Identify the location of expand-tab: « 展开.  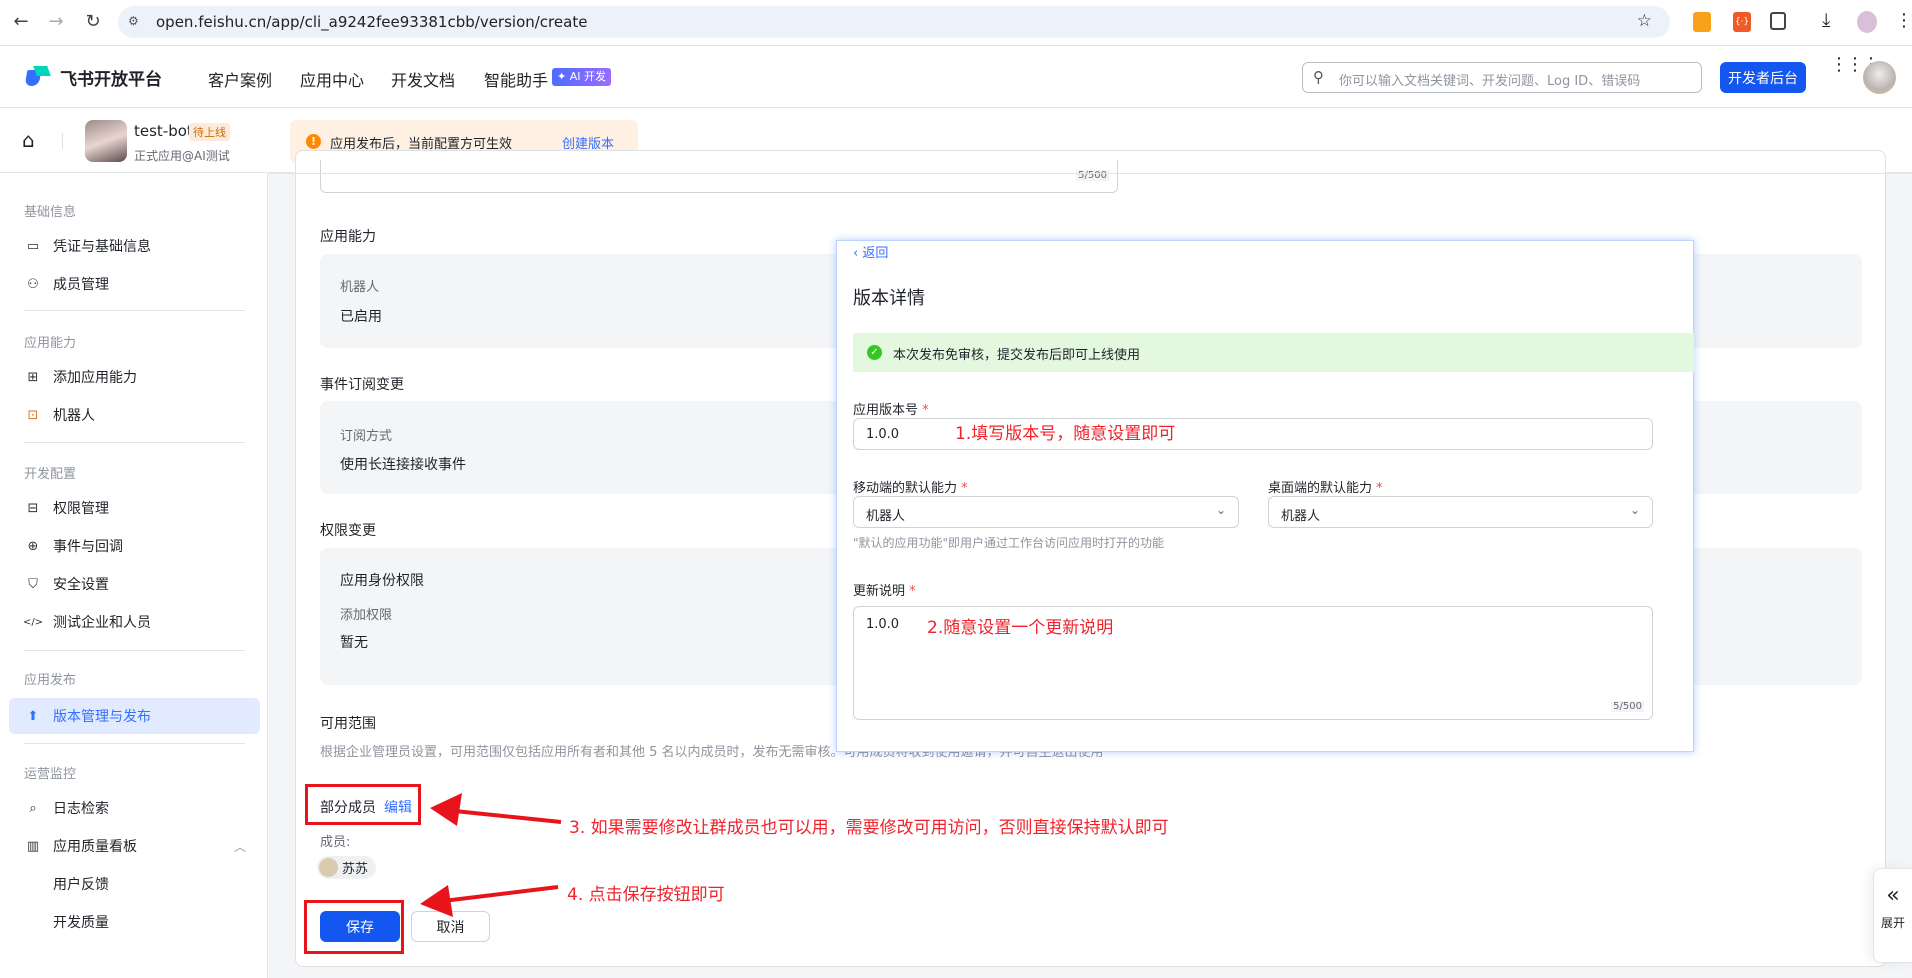
(1892, 915).